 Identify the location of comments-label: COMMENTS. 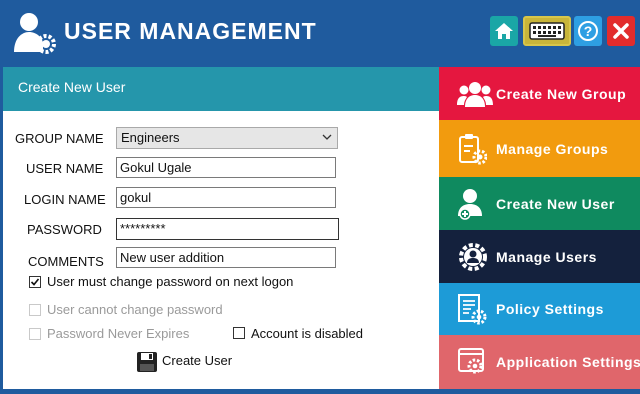
(66, 261).